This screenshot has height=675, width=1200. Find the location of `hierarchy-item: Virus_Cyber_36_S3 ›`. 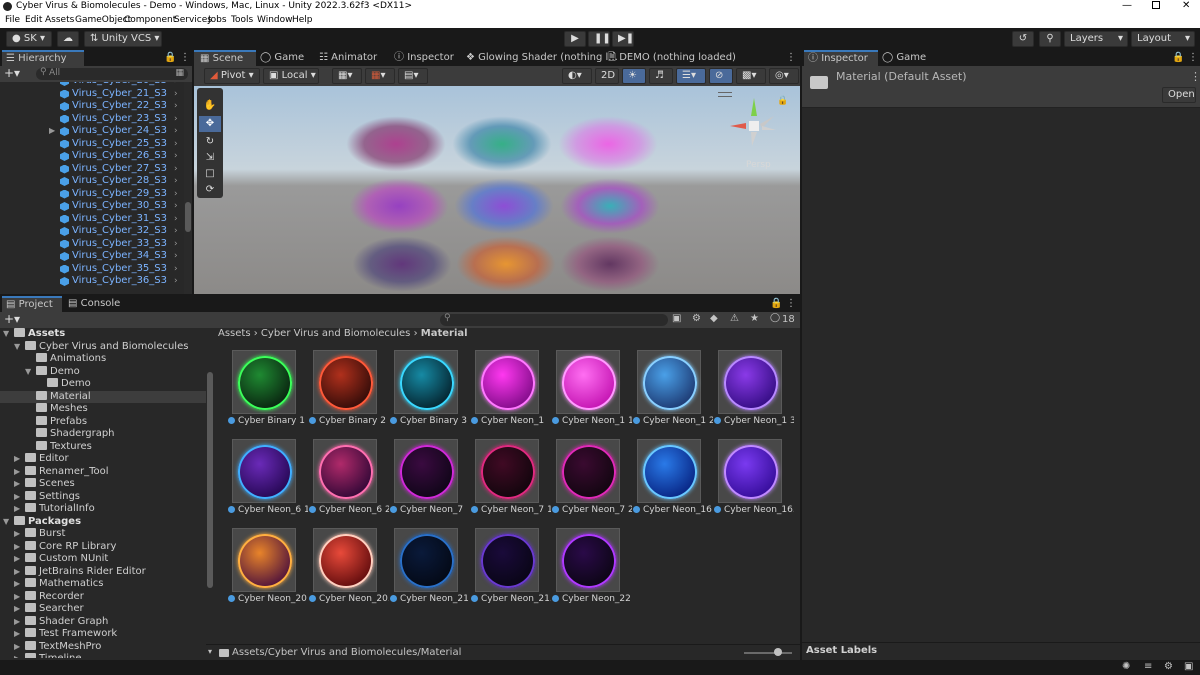

hierarchy-item: Virus_Cyber_36_S3 › is located at coordinates (92, 281).